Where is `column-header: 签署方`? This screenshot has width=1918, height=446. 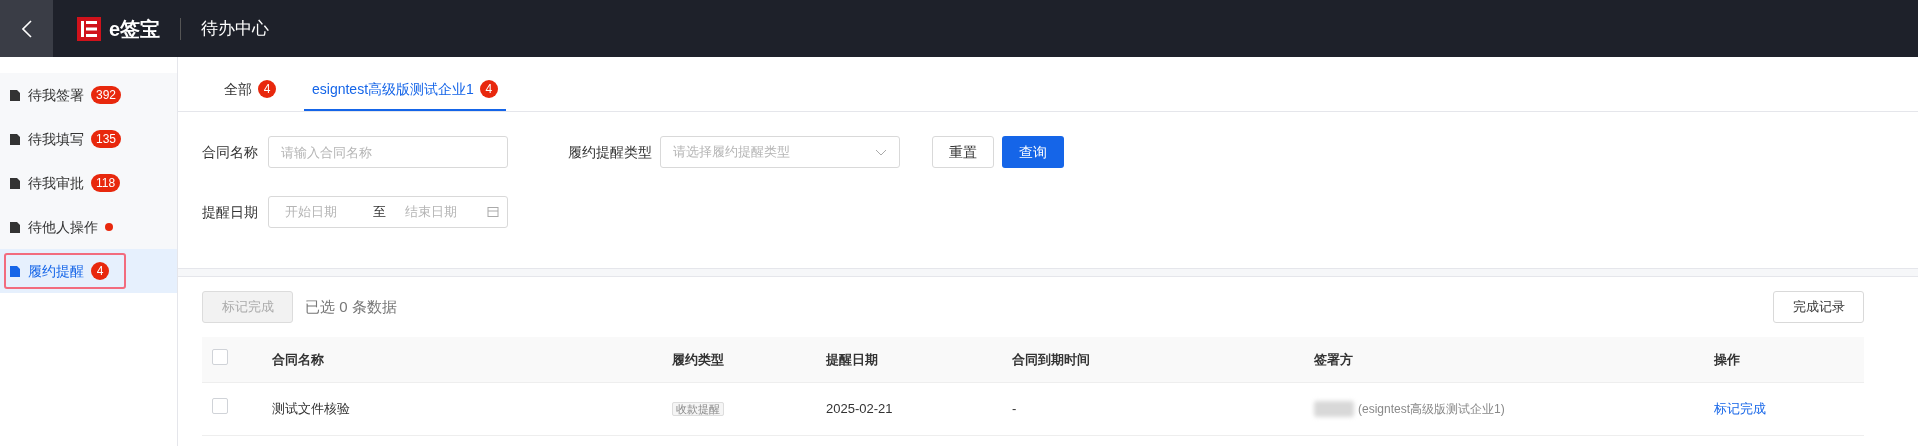
column-header: 签署方 is located at coordinates (1333, 359).